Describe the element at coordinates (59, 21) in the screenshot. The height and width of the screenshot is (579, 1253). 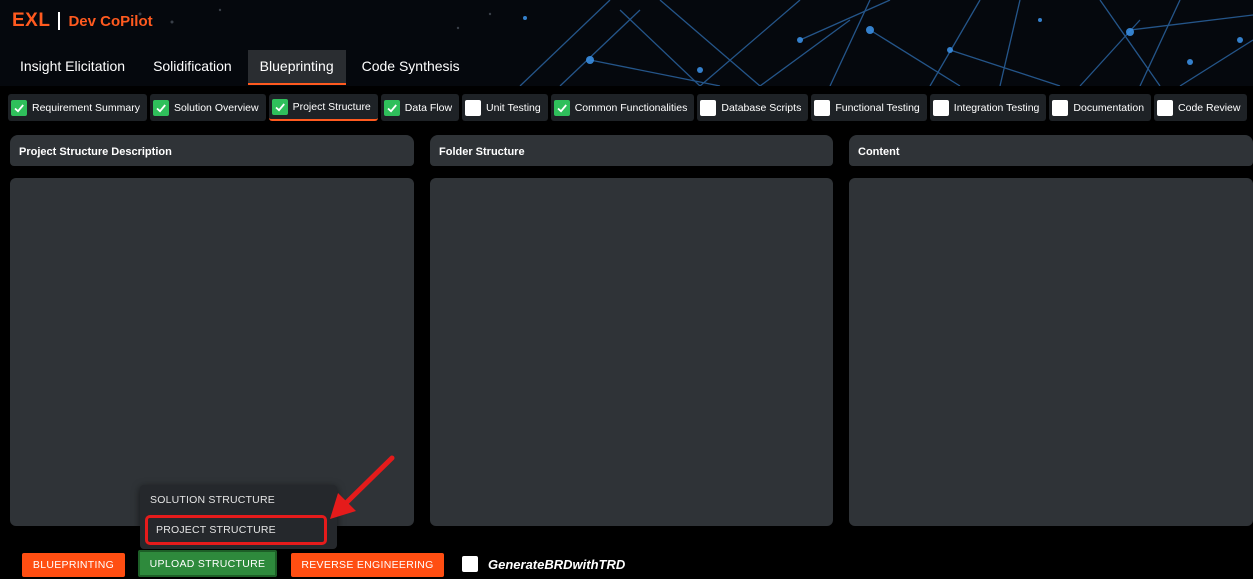
I see `brand-separator` at that location.